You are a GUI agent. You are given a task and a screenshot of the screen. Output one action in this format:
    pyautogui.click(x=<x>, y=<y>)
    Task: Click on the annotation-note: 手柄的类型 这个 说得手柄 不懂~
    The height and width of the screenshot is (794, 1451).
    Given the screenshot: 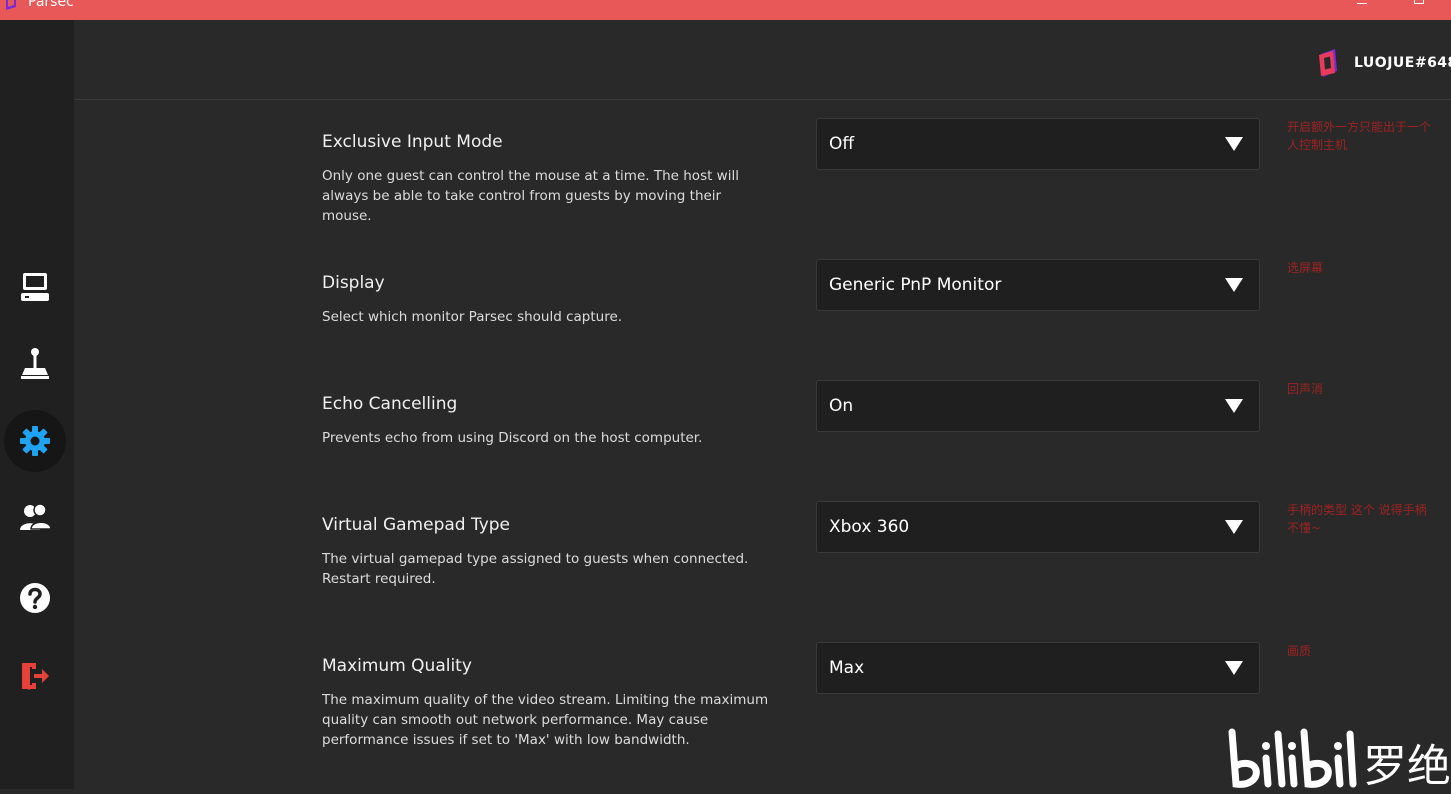 What is the action you would take?
    pyautogui.click(x=1357, y=519)
    